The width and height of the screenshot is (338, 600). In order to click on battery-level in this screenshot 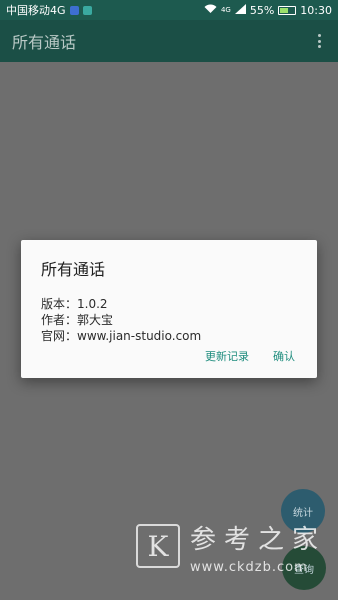, I will do `click(284, 10)`.